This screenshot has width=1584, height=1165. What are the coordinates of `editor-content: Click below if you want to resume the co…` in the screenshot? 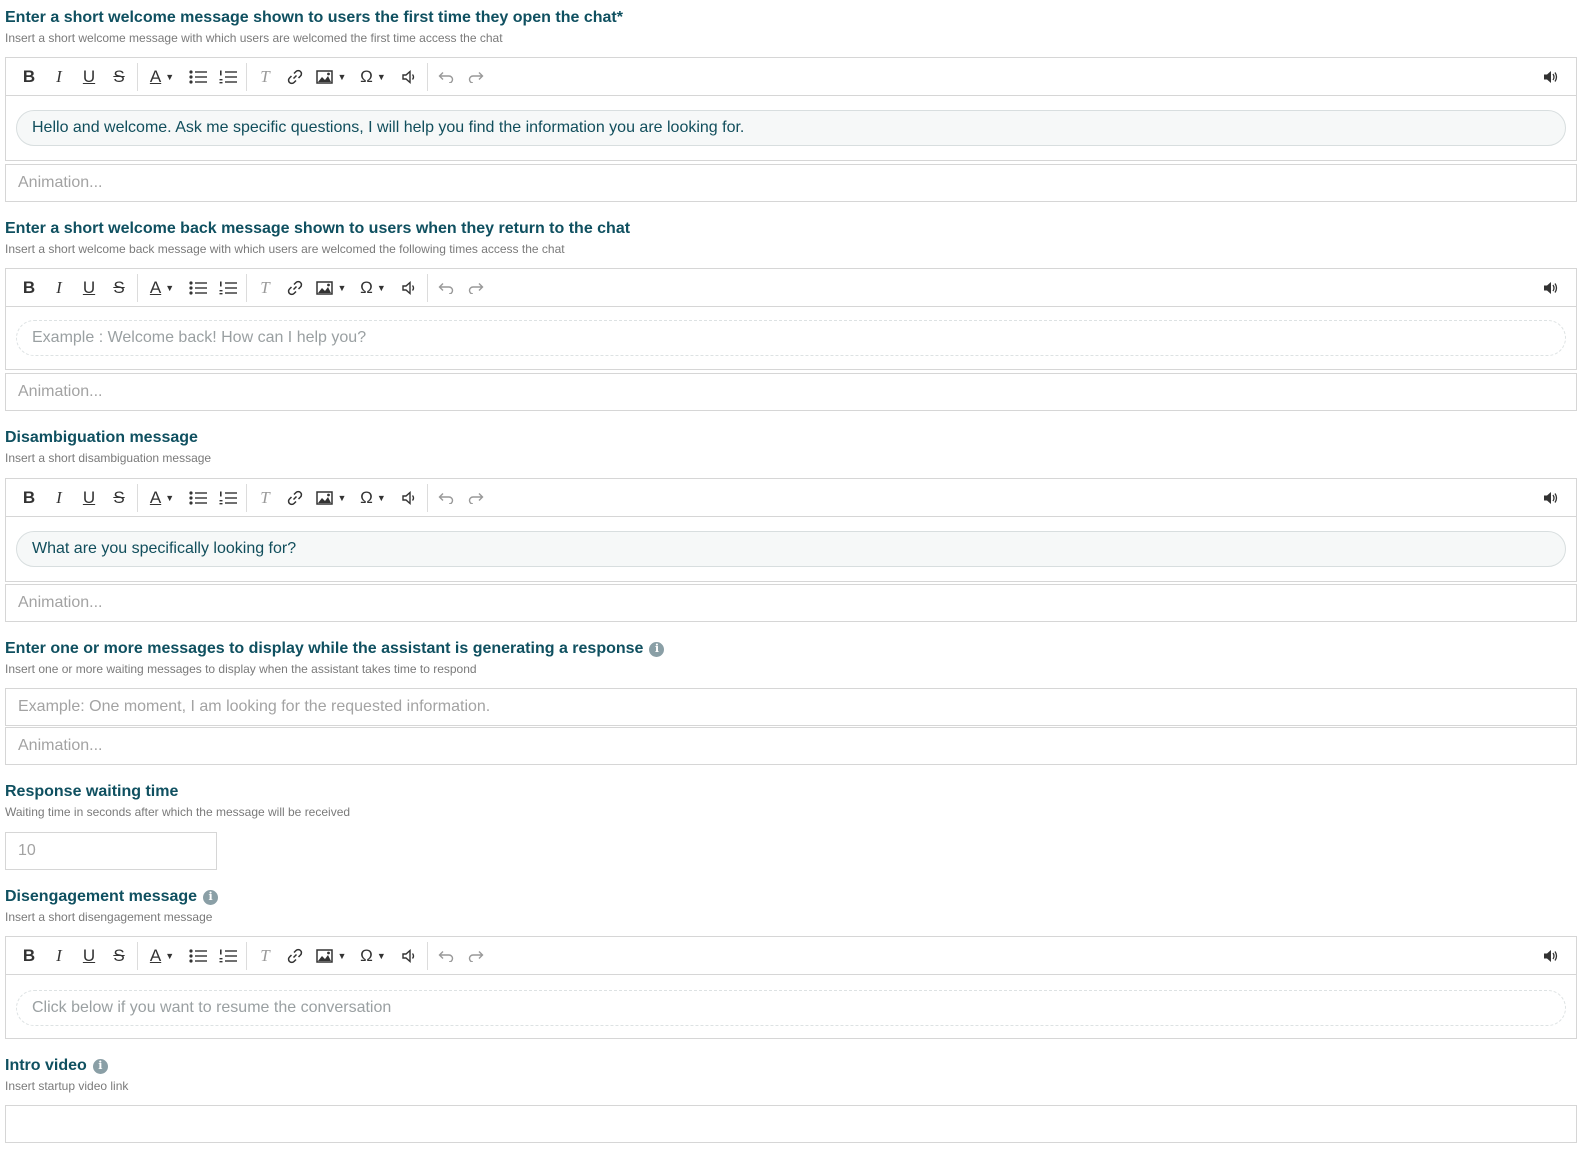 It's located at (791, 1006).